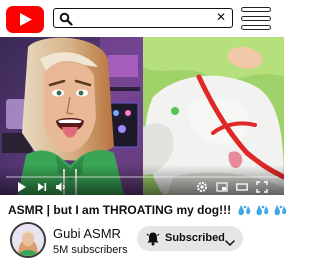 This screenshot has height=270, width=320. Describe the element at coordinates (66, 19) in the screenshot. I see `search-icon` at that location.